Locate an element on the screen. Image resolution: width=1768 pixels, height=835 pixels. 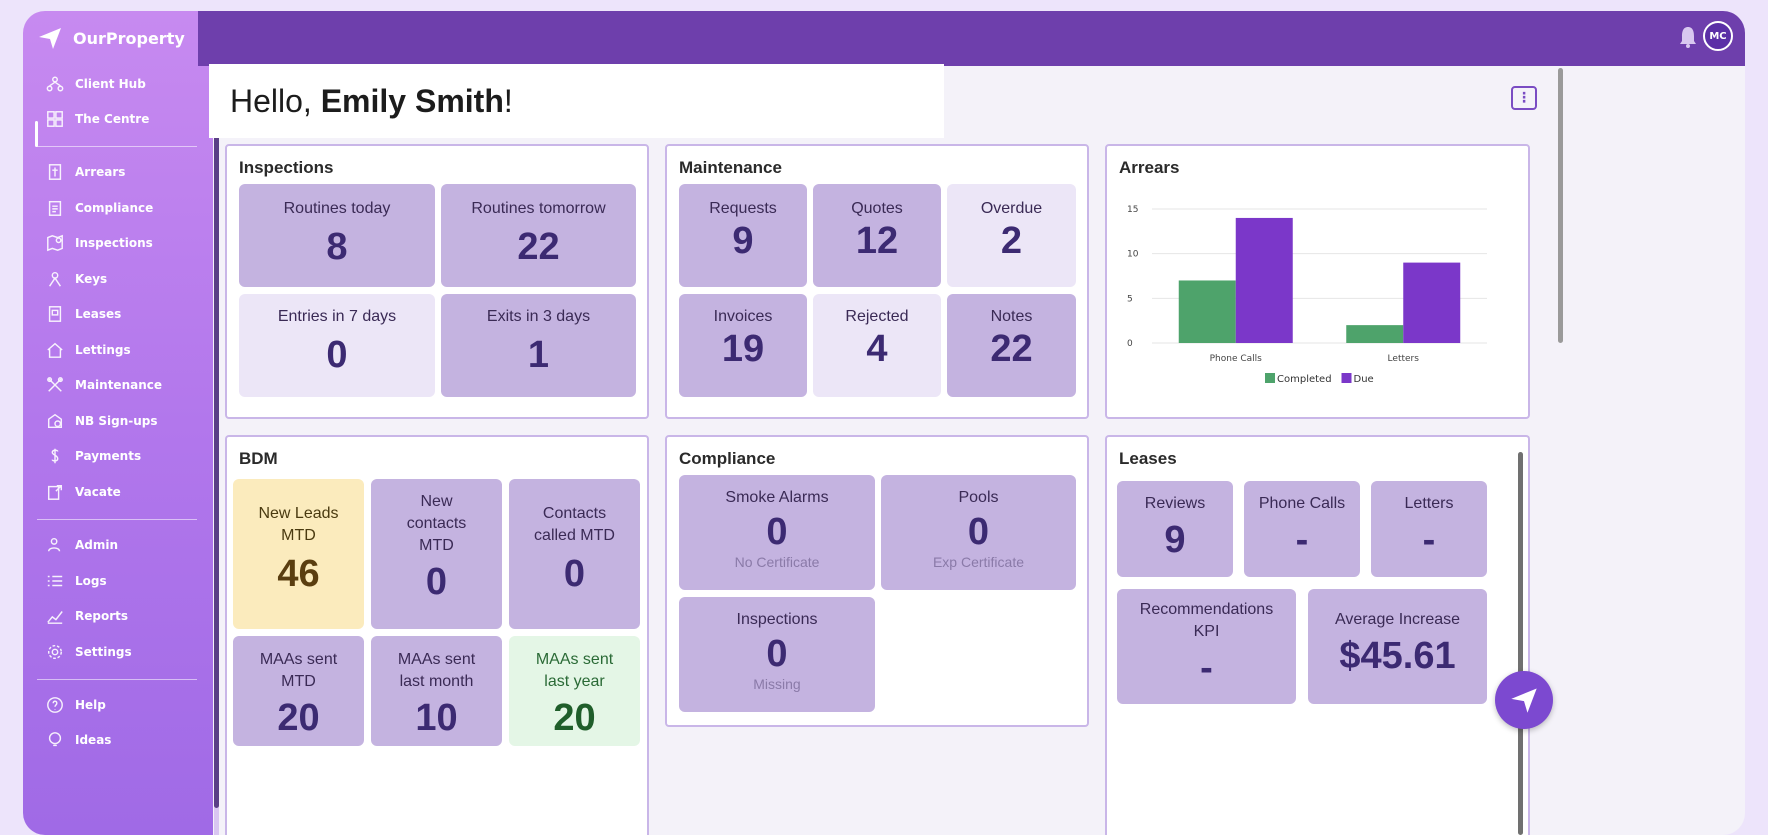
sidebar-item-reports: Reports is located at coordinates (86, 616).